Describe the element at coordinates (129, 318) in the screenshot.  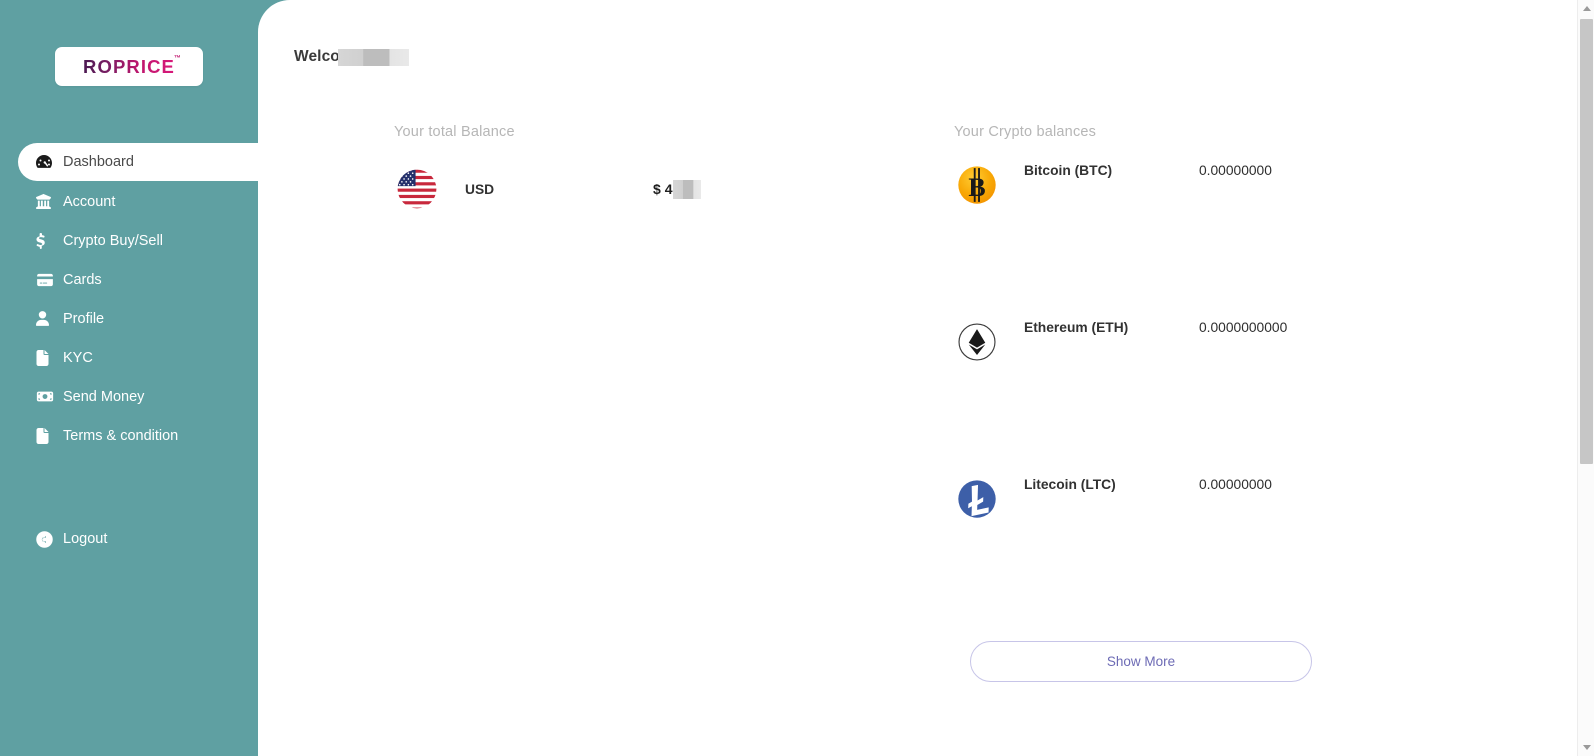
I see `sidebar-item-profile: Profile` at that location.